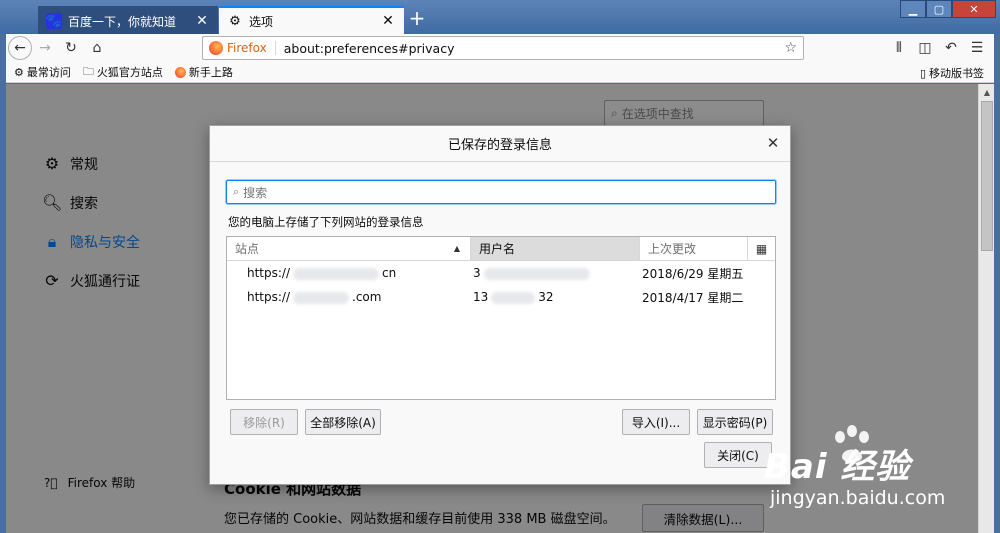  I want to click on home-button: ⌂, so click(97, 48).